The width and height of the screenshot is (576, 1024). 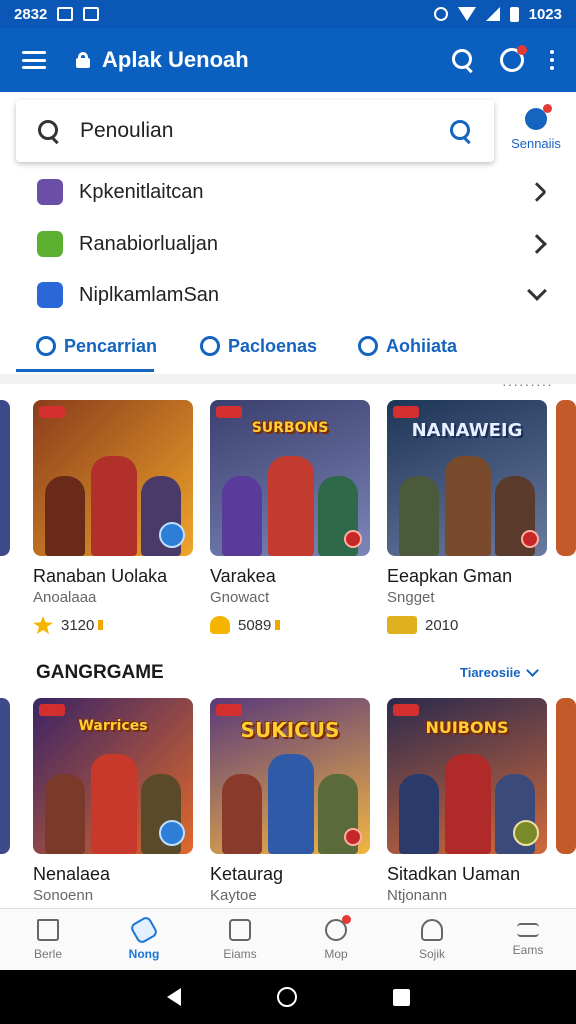 What do you see at coordinates (113, 625) in the screenshot?
I see `game-rating: 3120` at bounding box center [113, 625].